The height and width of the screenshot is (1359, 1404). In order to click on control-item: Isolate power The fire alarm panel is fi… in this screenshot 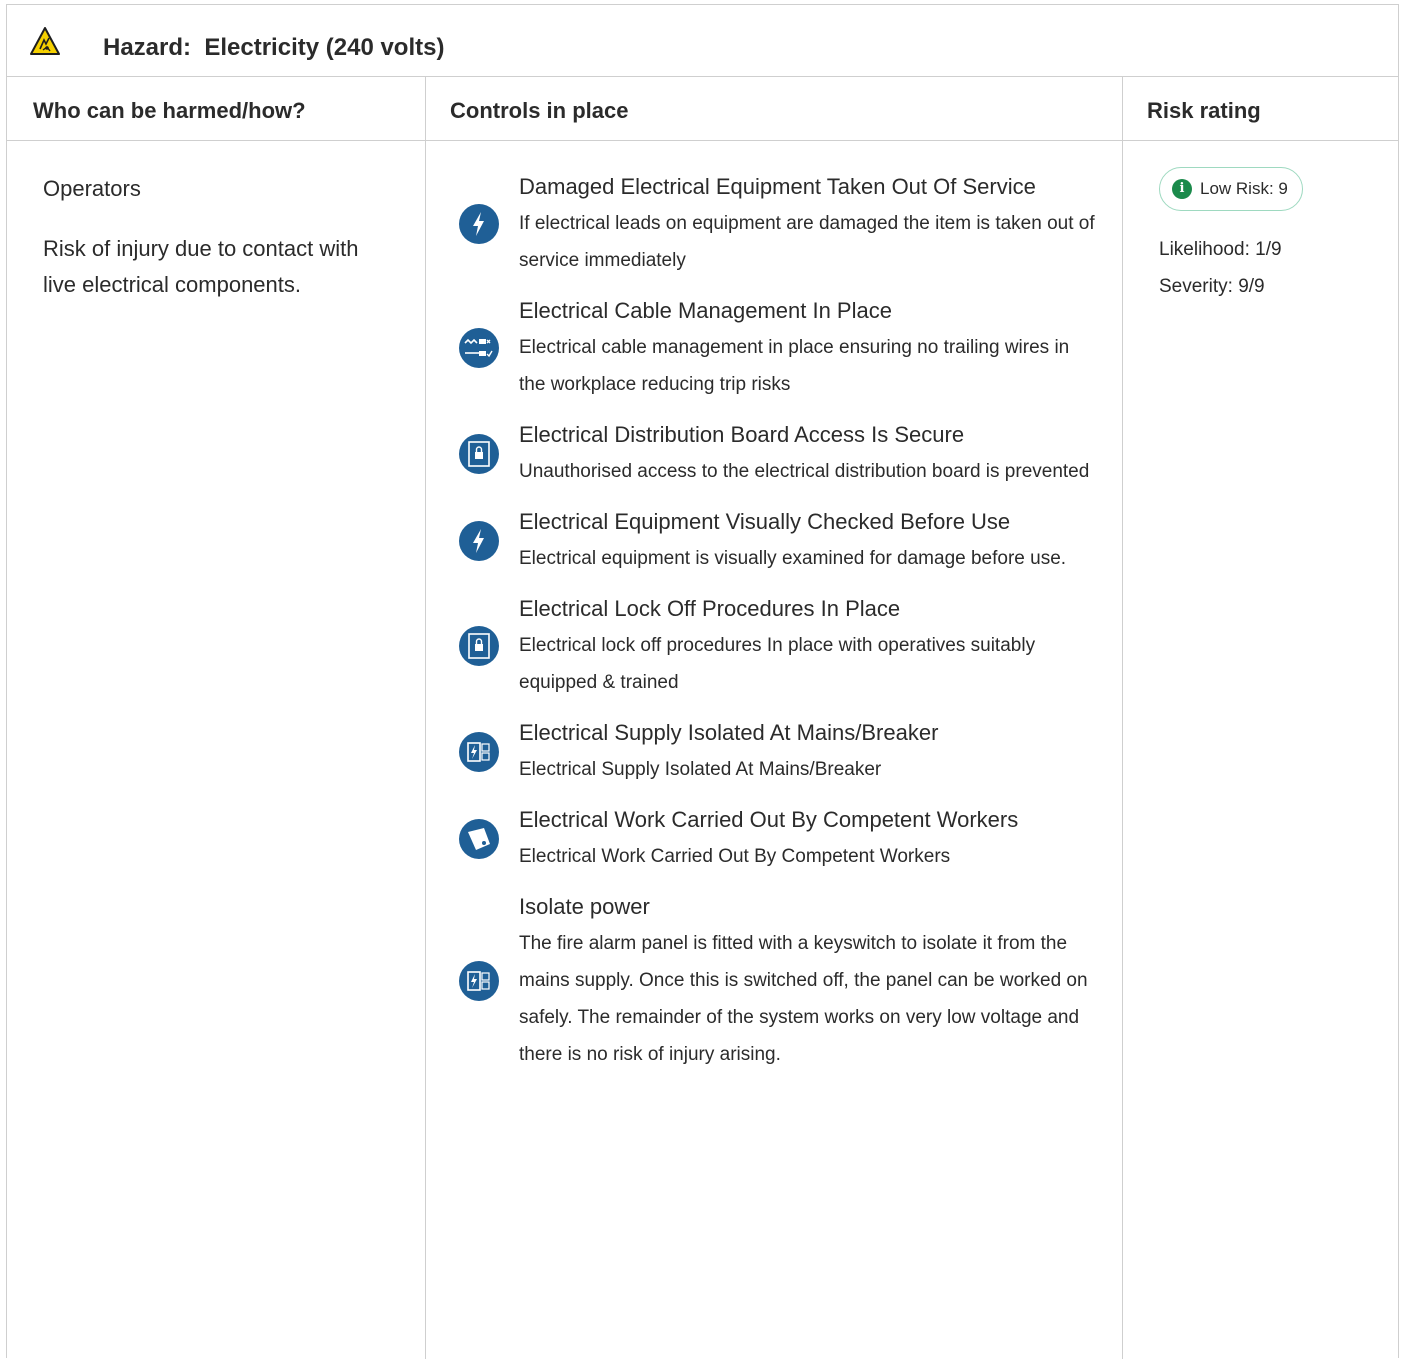, I will do `click(777, 981)`.